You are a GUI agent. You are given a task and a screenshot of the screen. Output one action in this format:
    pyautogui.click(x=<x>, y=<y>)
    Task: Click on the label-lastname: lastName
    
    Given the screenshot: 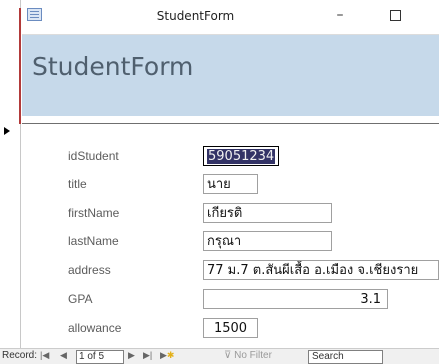 What is the action you would take?
    pyautogui.click(x=93, y=241)
    